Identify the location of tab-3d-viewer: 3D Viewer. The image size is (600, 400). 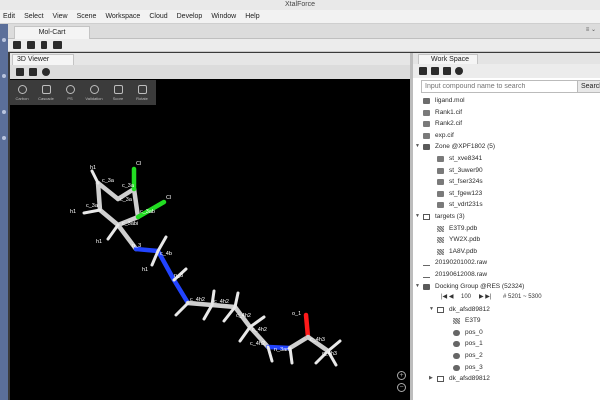
(43, 59).